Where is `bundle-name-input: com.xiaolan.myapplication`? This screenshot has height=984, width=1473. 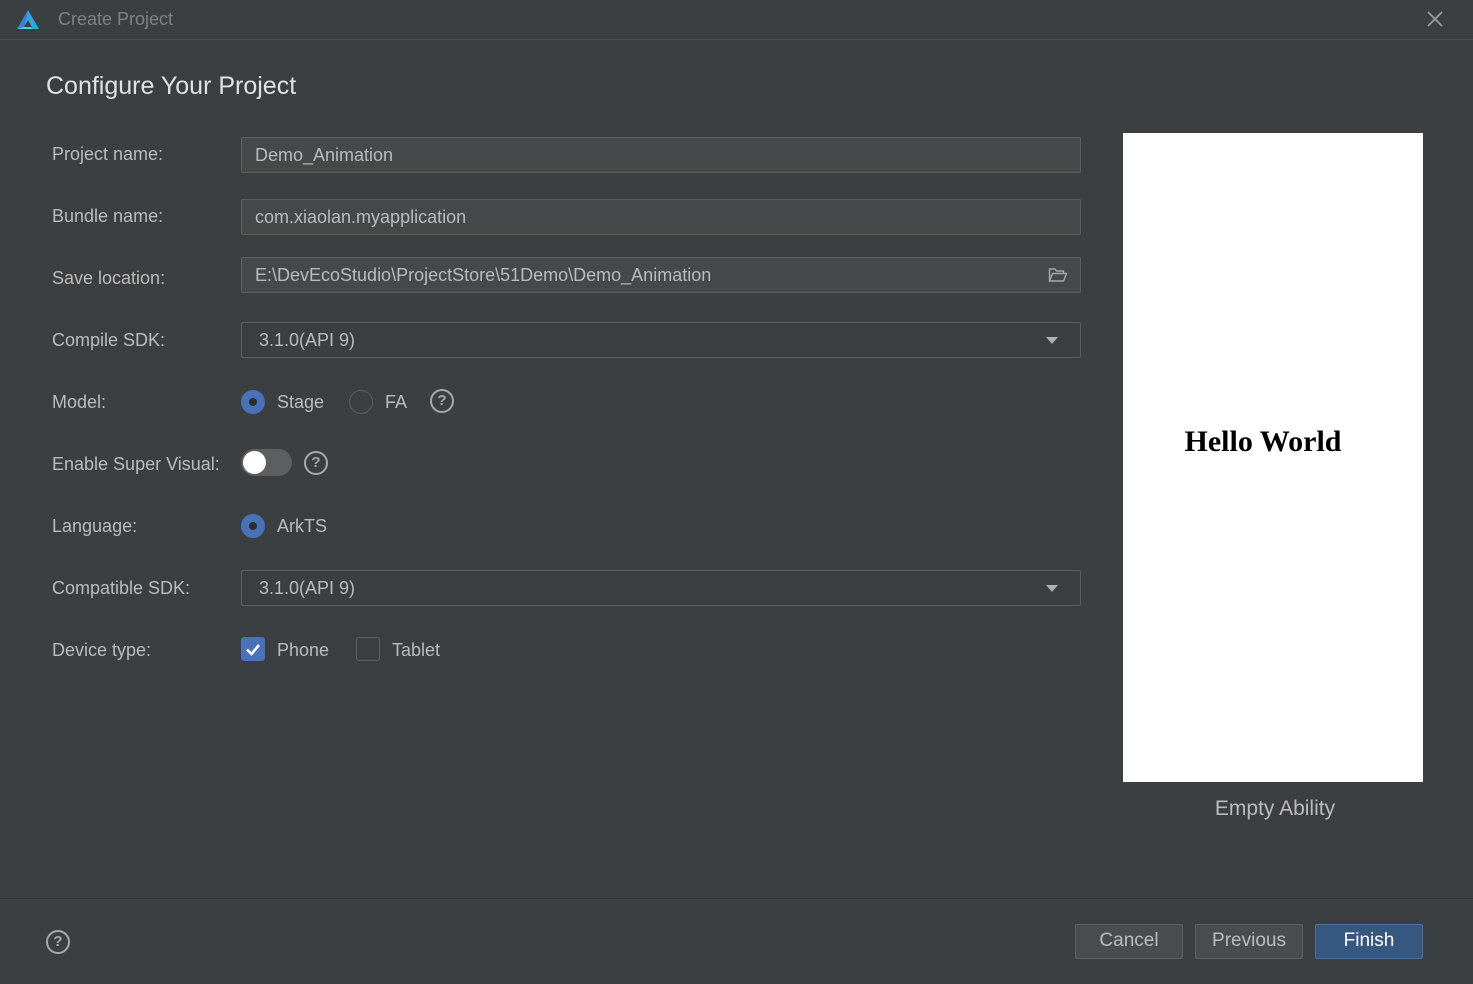 bundle-name-input: com.xiaolan.myapplication is located at coordinates (661, 217).